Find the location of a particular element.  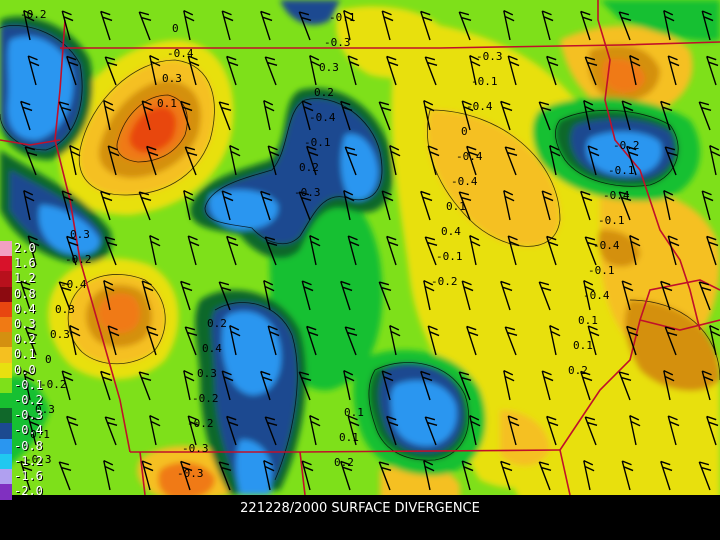

legend-label: -0.1 is located at coordinates (28, 384).